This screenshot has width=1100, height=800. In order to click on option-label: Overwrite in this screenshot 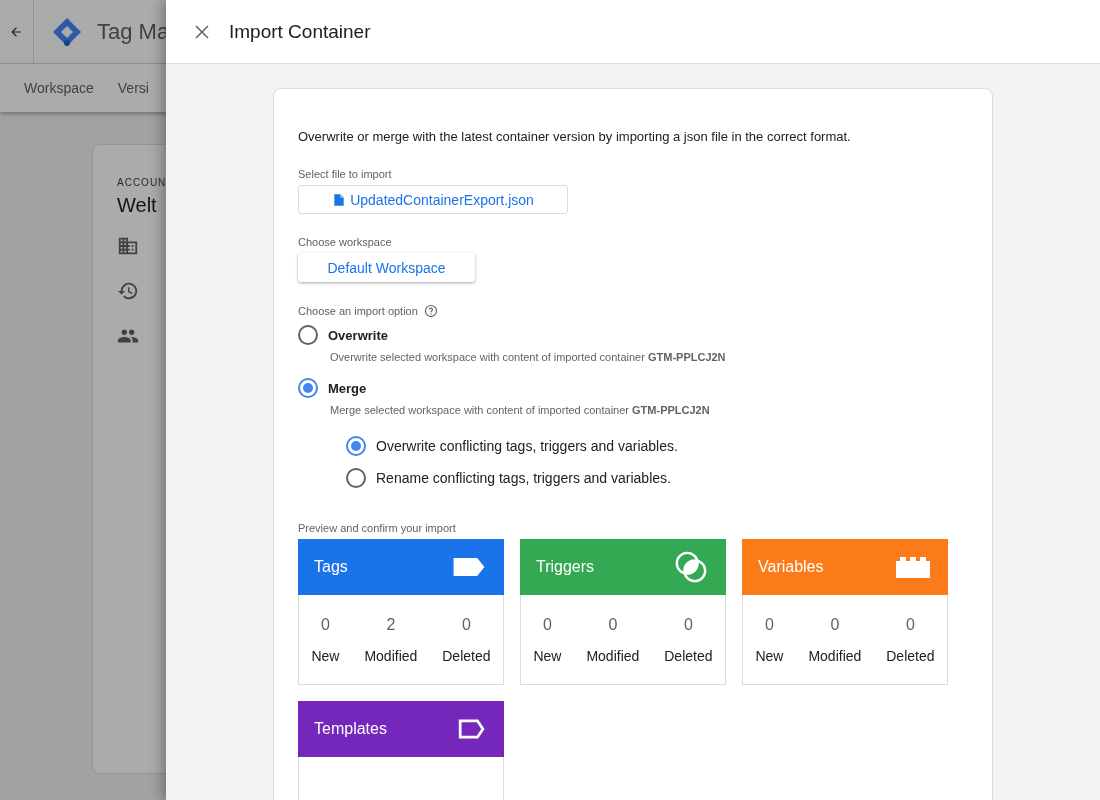, I will do `click(358, 335)`.